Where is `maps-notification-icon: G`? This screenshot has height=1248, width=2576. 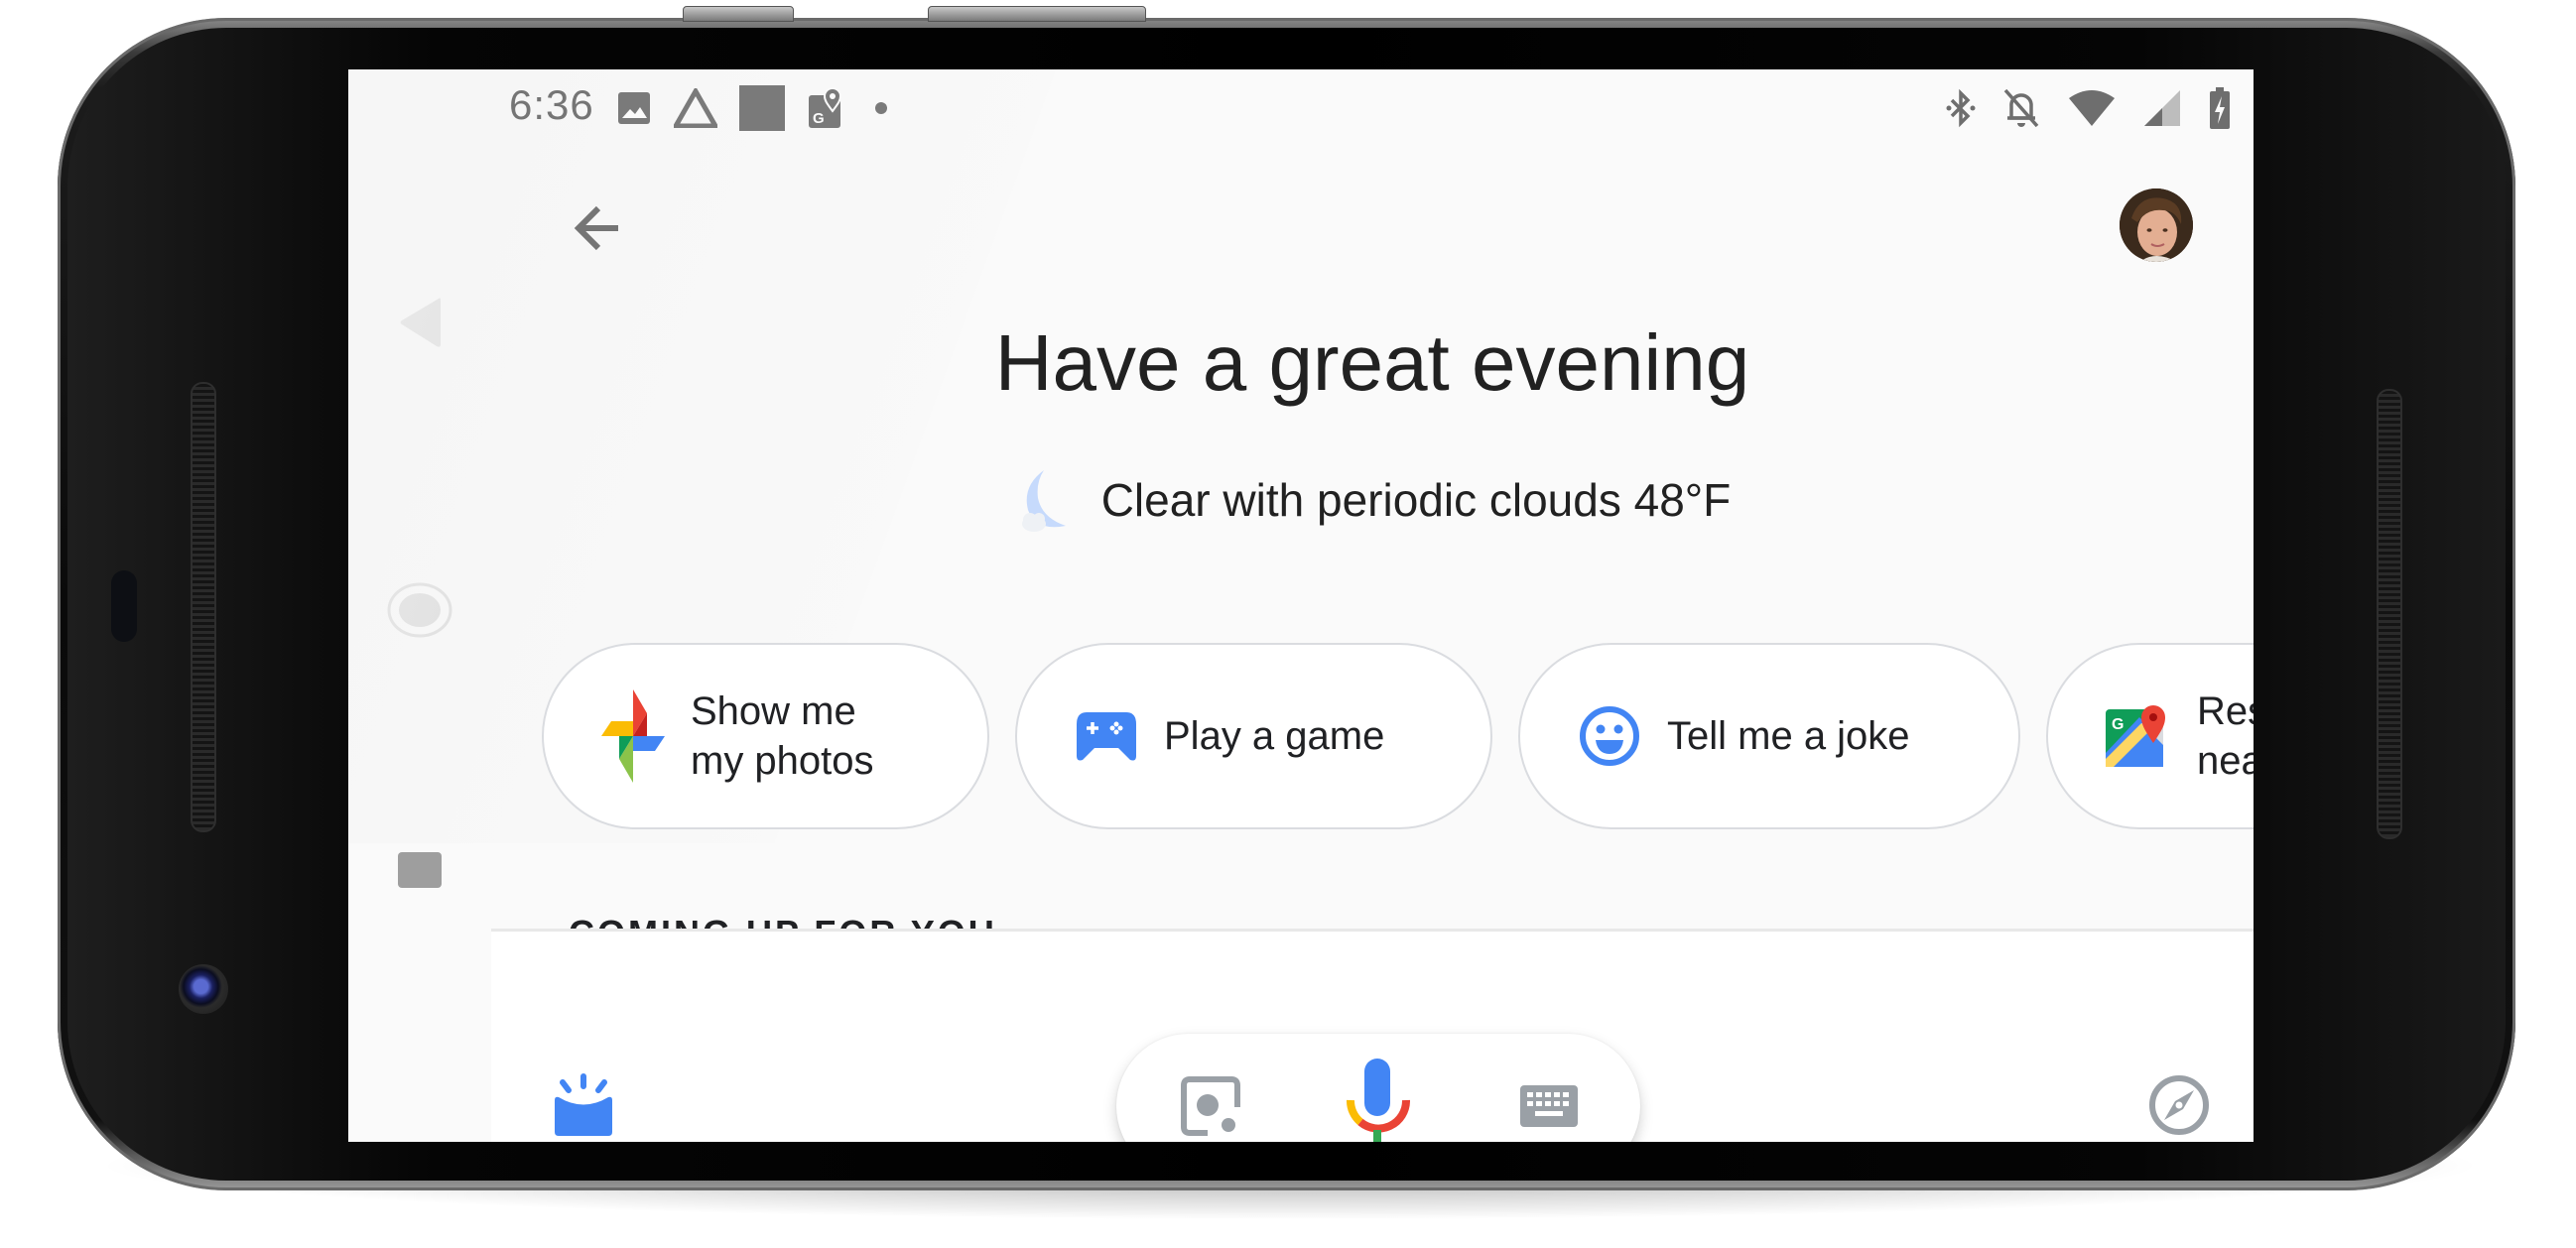 maps-notification-icon: G is located at coordinates (826, 107).